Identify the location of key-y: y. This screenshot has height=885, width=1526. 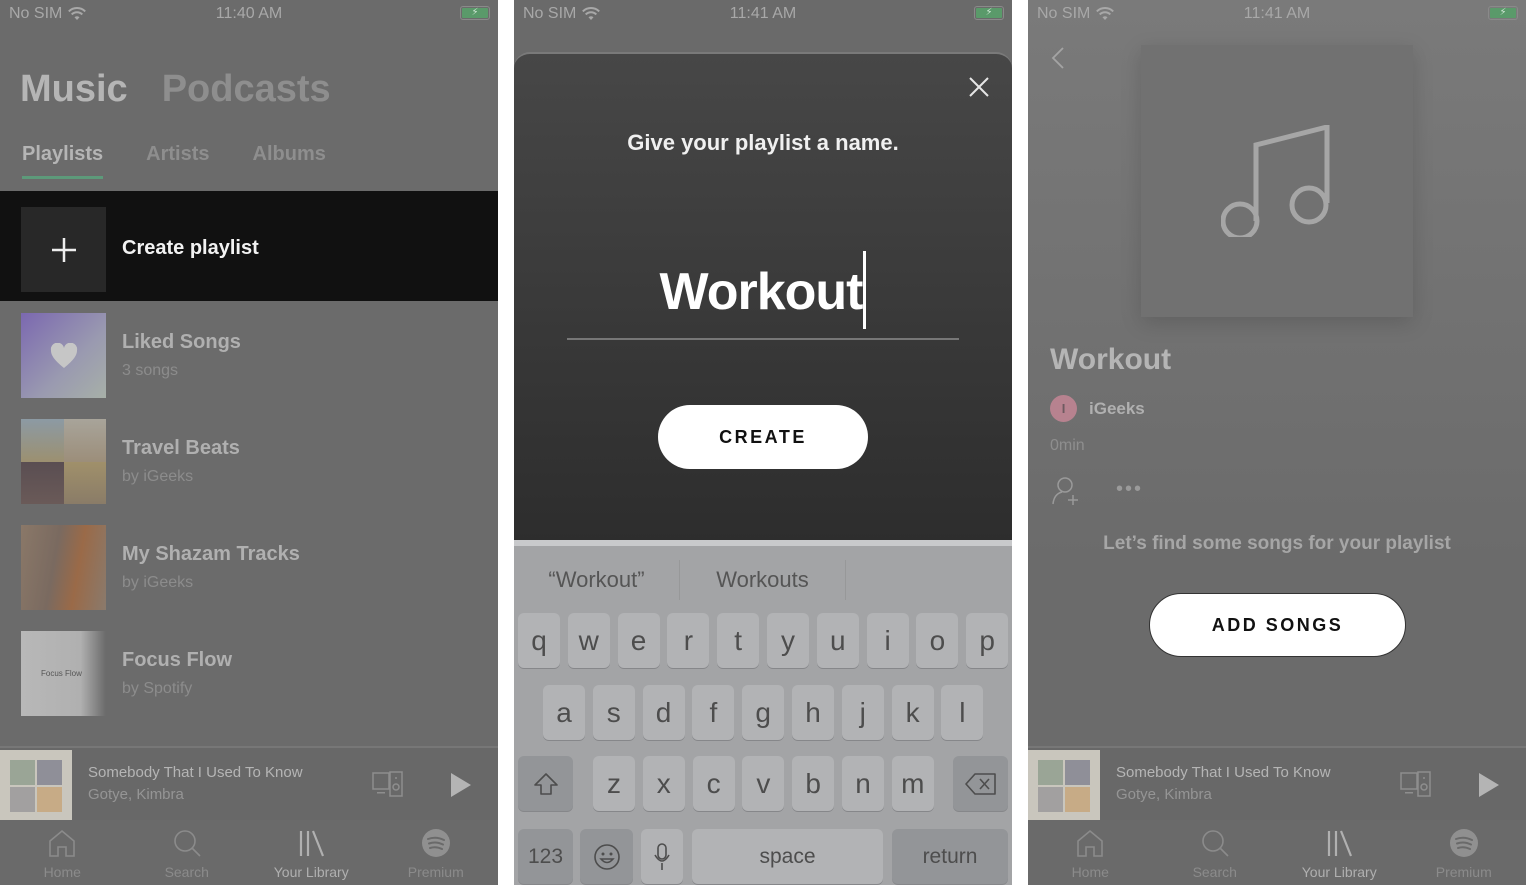
(788, 640).